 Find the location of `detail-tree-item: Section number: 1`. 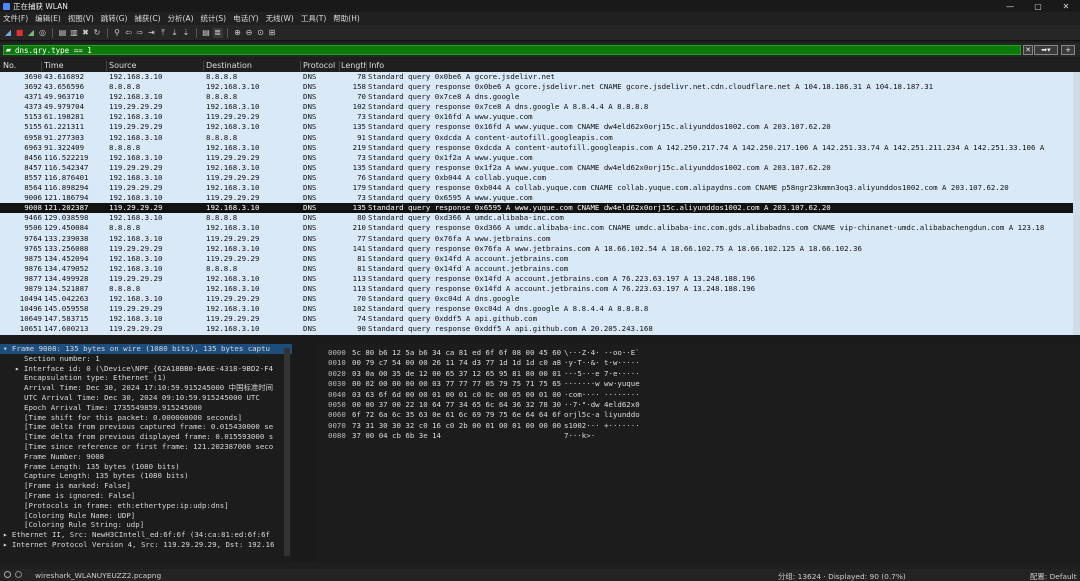

detail-tree-item: Section number: 1 is located at coordinates (146, 359).